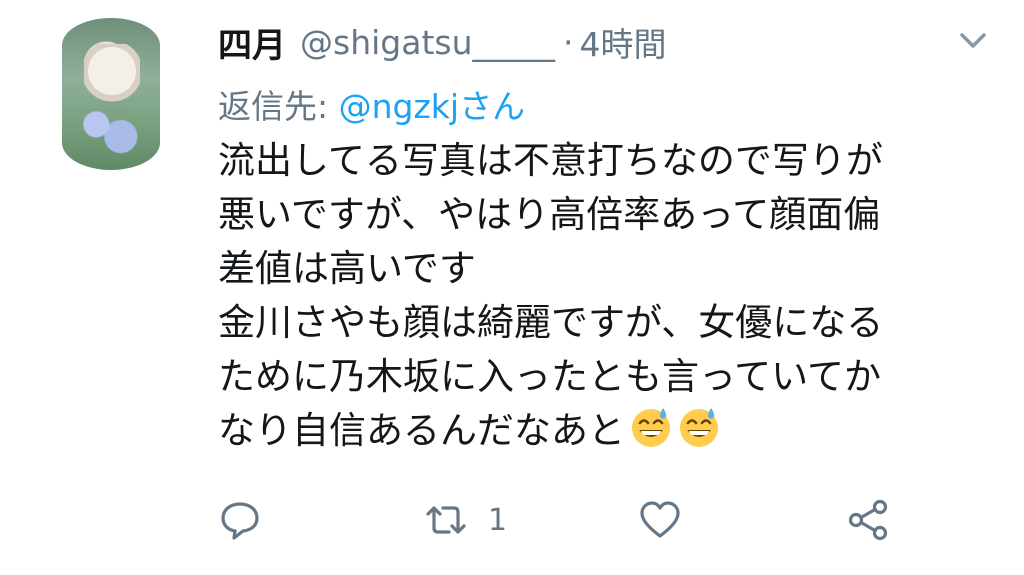 This screenshot has height=575, width=1024. What do you see at coordinates (551, 322) in the screenshot?
I see `tweet-text-line: 金川さやも顔は綺麗ですが、女優になる` at bounding box center [551, 322].